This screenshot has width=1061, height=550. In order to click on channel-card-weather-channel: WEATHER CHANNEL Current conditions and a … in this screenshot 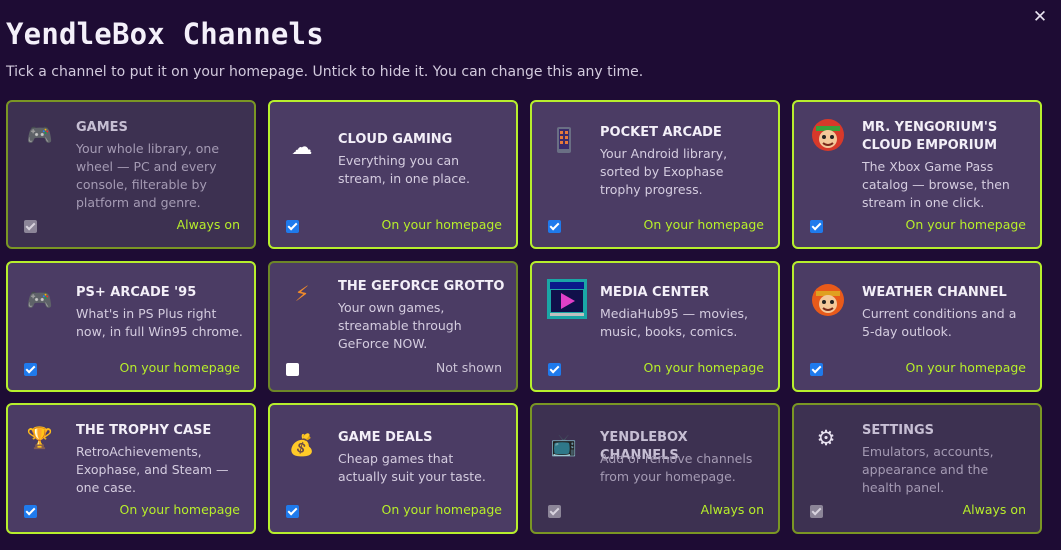, I will do `click(917, 326)`.